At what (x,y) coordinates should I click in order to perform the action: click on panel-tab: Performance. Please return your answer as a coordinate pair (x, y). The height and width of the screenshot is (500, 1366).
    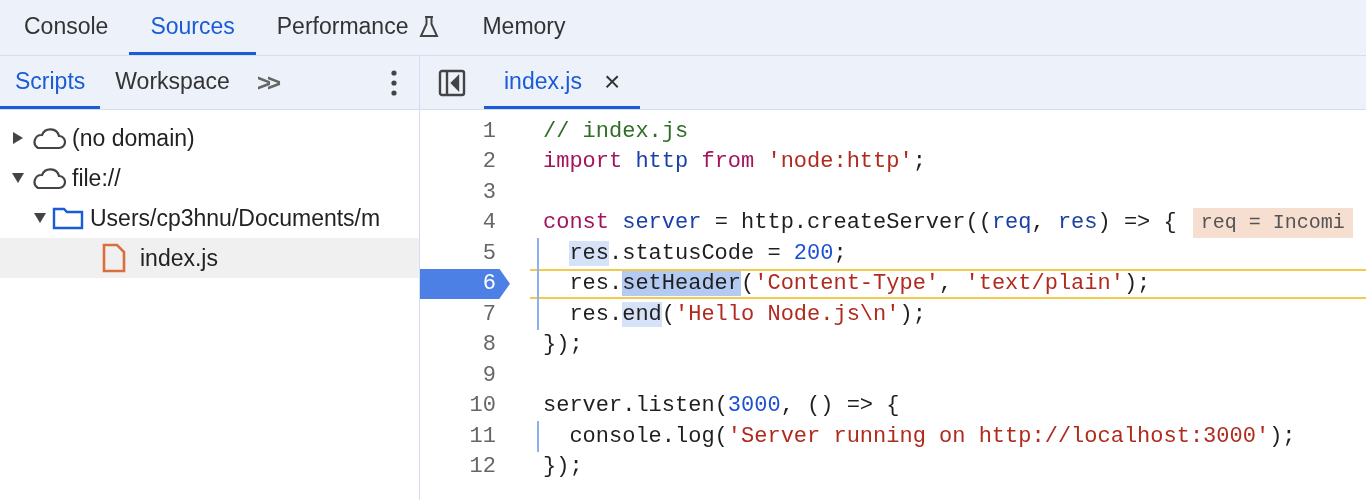
    Looking at the image, I should click on (358, 28).